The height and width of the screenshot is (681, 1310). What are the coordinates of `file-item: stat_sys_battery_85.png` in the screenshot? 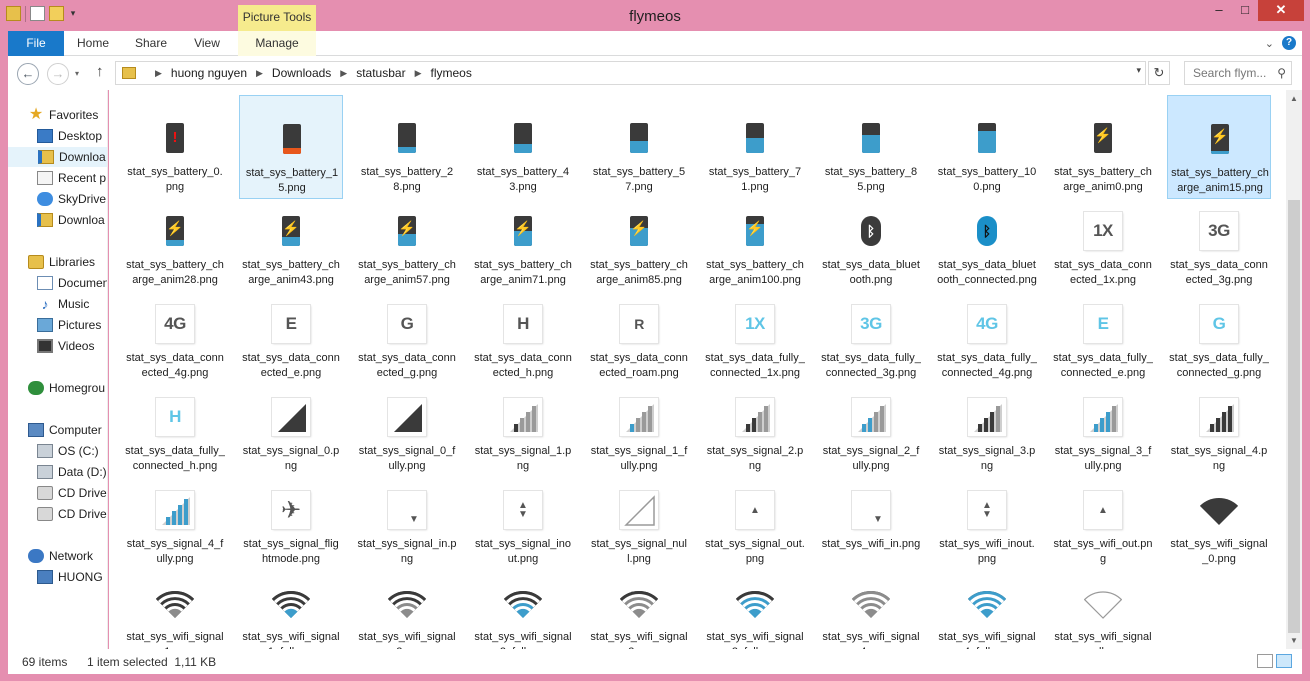 It's located at (871, 147).